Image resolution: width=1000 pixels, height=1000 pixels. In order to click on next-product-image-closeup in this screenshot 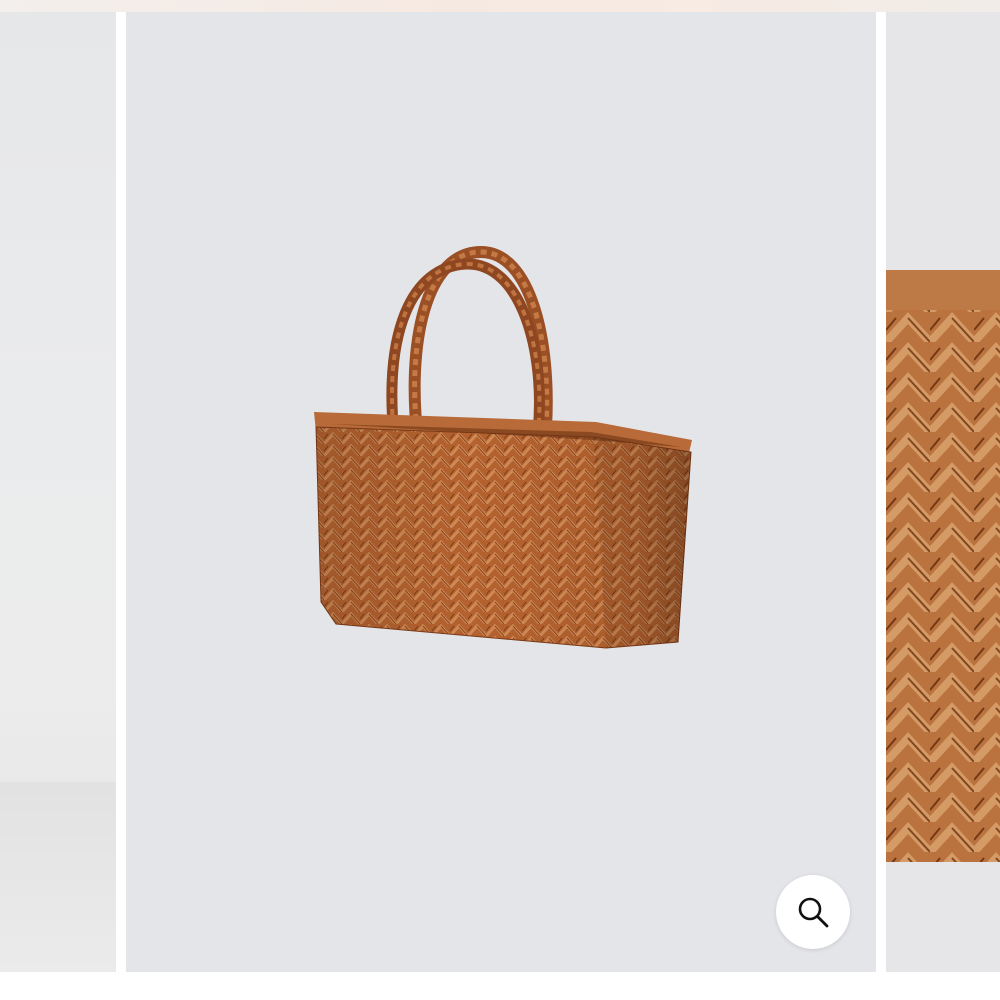, I will do `click(943, 492)`.